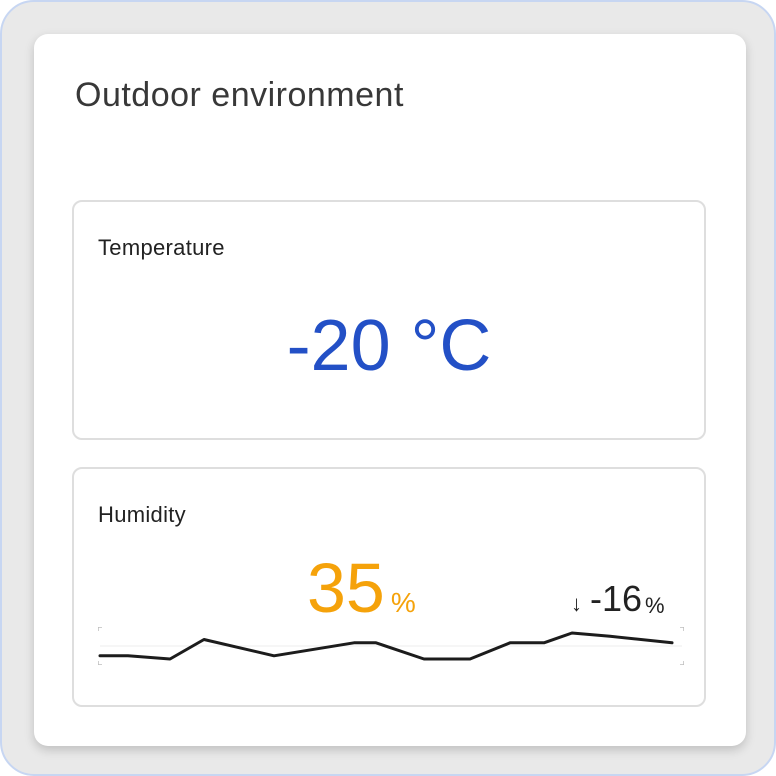 The width and height of the screenshot is (776, 776). I want to click on humidity-value-group: 35%, so click(361, 588).